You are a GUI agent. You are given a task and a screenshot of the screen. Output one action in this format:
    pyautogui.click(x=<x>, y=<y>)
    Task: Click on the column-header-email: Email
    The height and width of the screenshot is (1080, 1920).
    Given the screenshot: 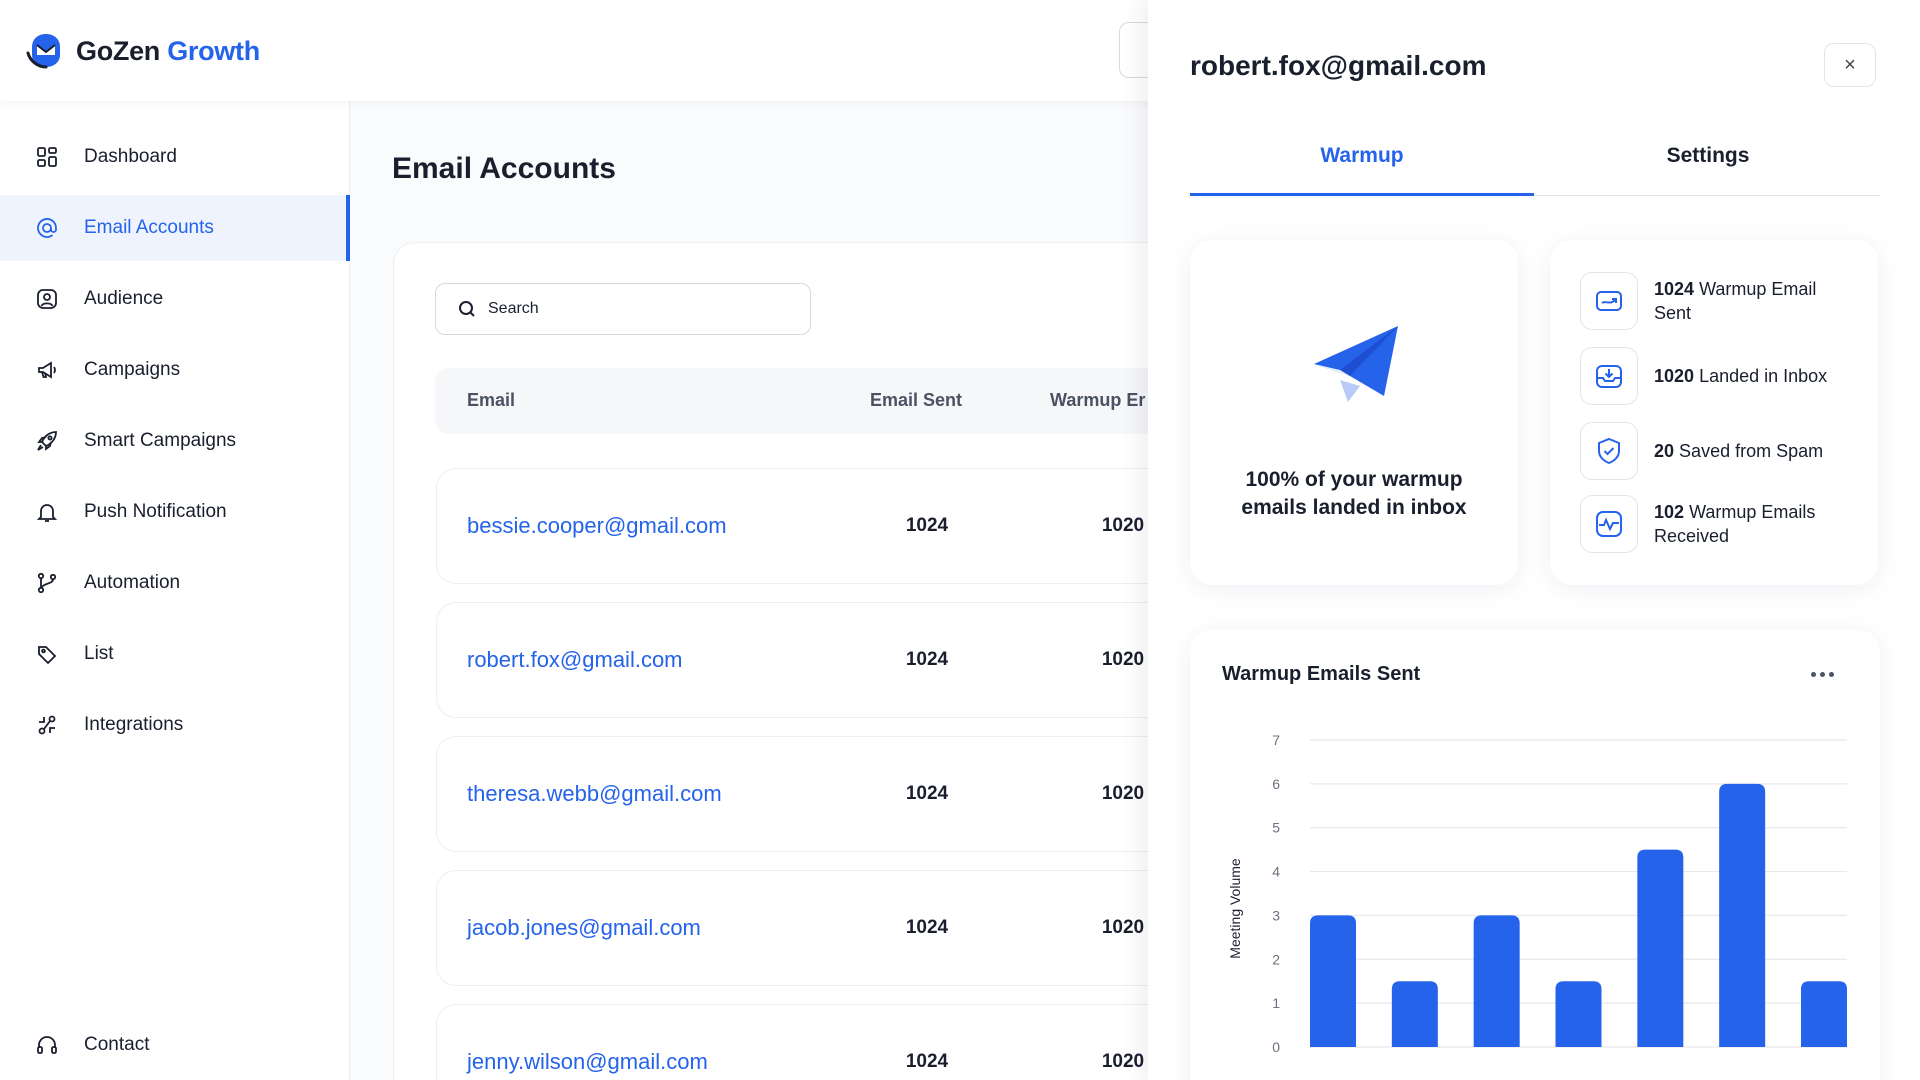 What is the action you would take?
    pyautogui.click(x=491, y=400)
    